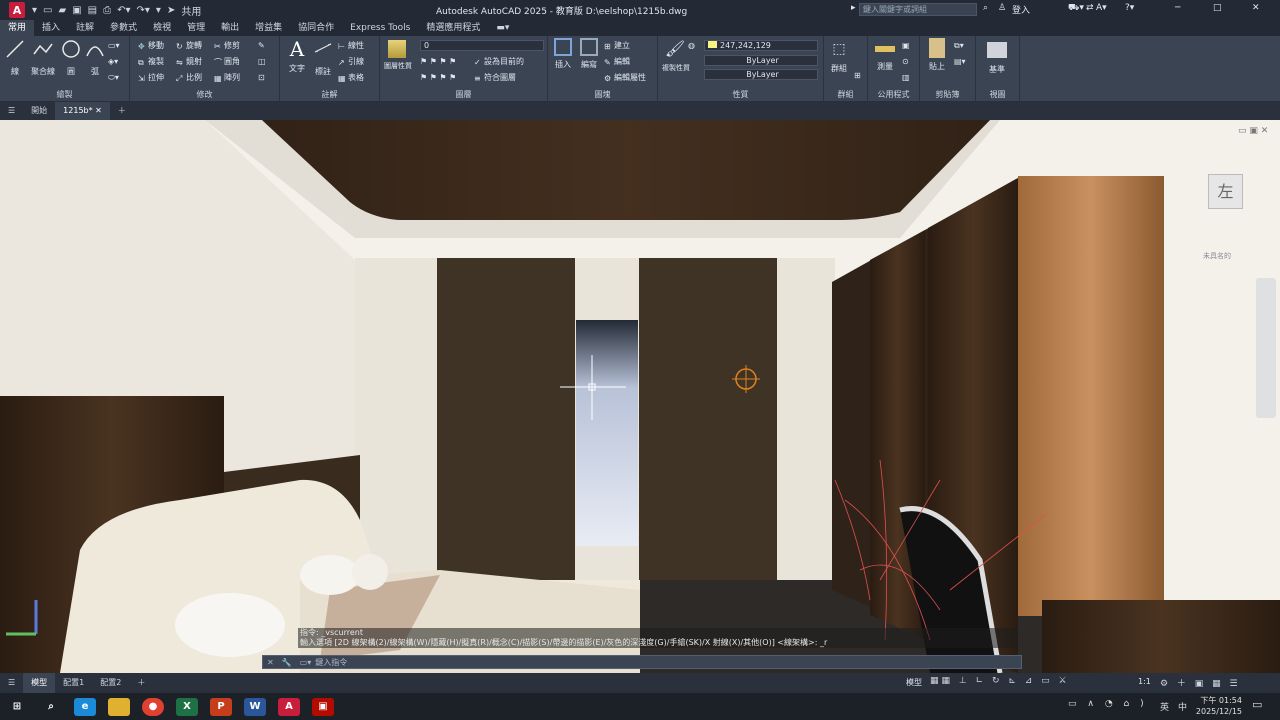 This screenshot has height=720, width=1280. What do you see at coordinates (227, 77) in the screenshot?
I see `array-button: ▦ 陣列` at bounding box center [227, 77].